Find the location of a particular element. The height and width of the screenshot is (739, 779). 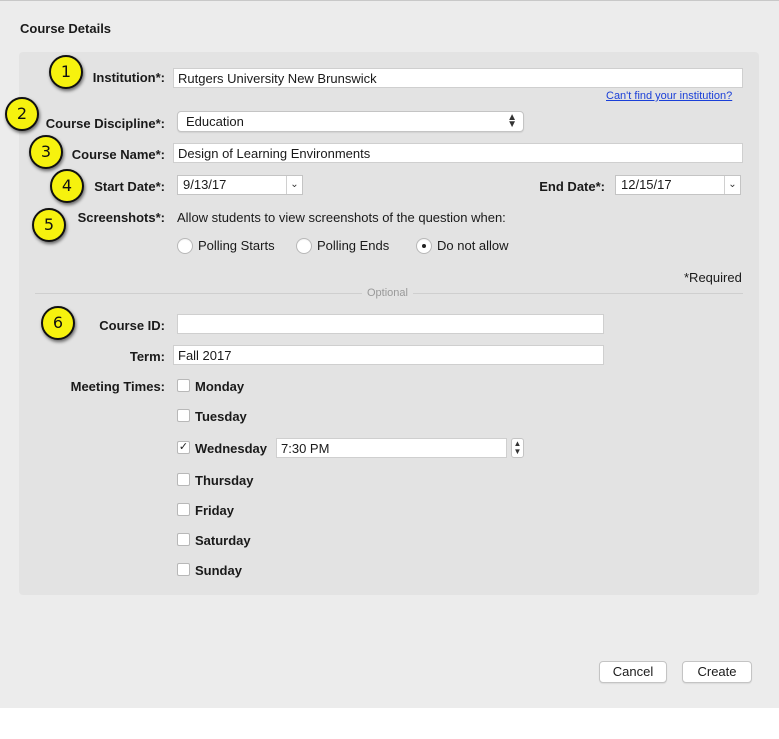

radio-do-not-allow-label: Do not allow is located at coordinates (473, 245).